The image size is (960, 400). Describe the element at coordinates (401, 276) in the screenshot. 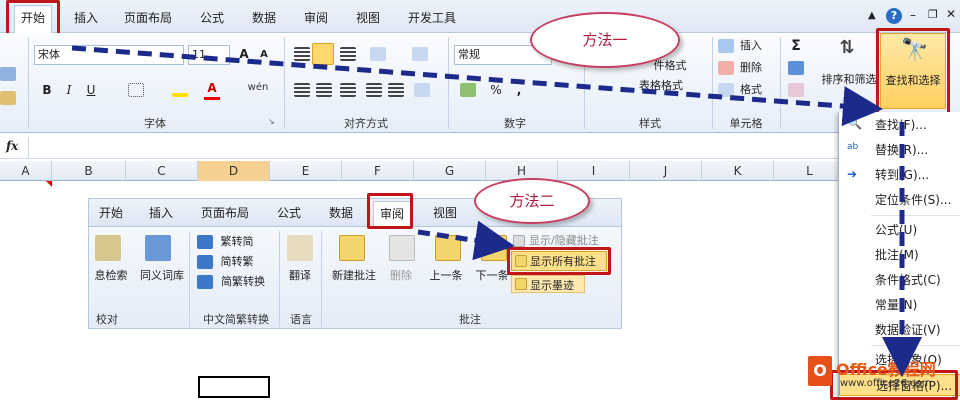

I see `delete-comment-button: 删除` at that location.